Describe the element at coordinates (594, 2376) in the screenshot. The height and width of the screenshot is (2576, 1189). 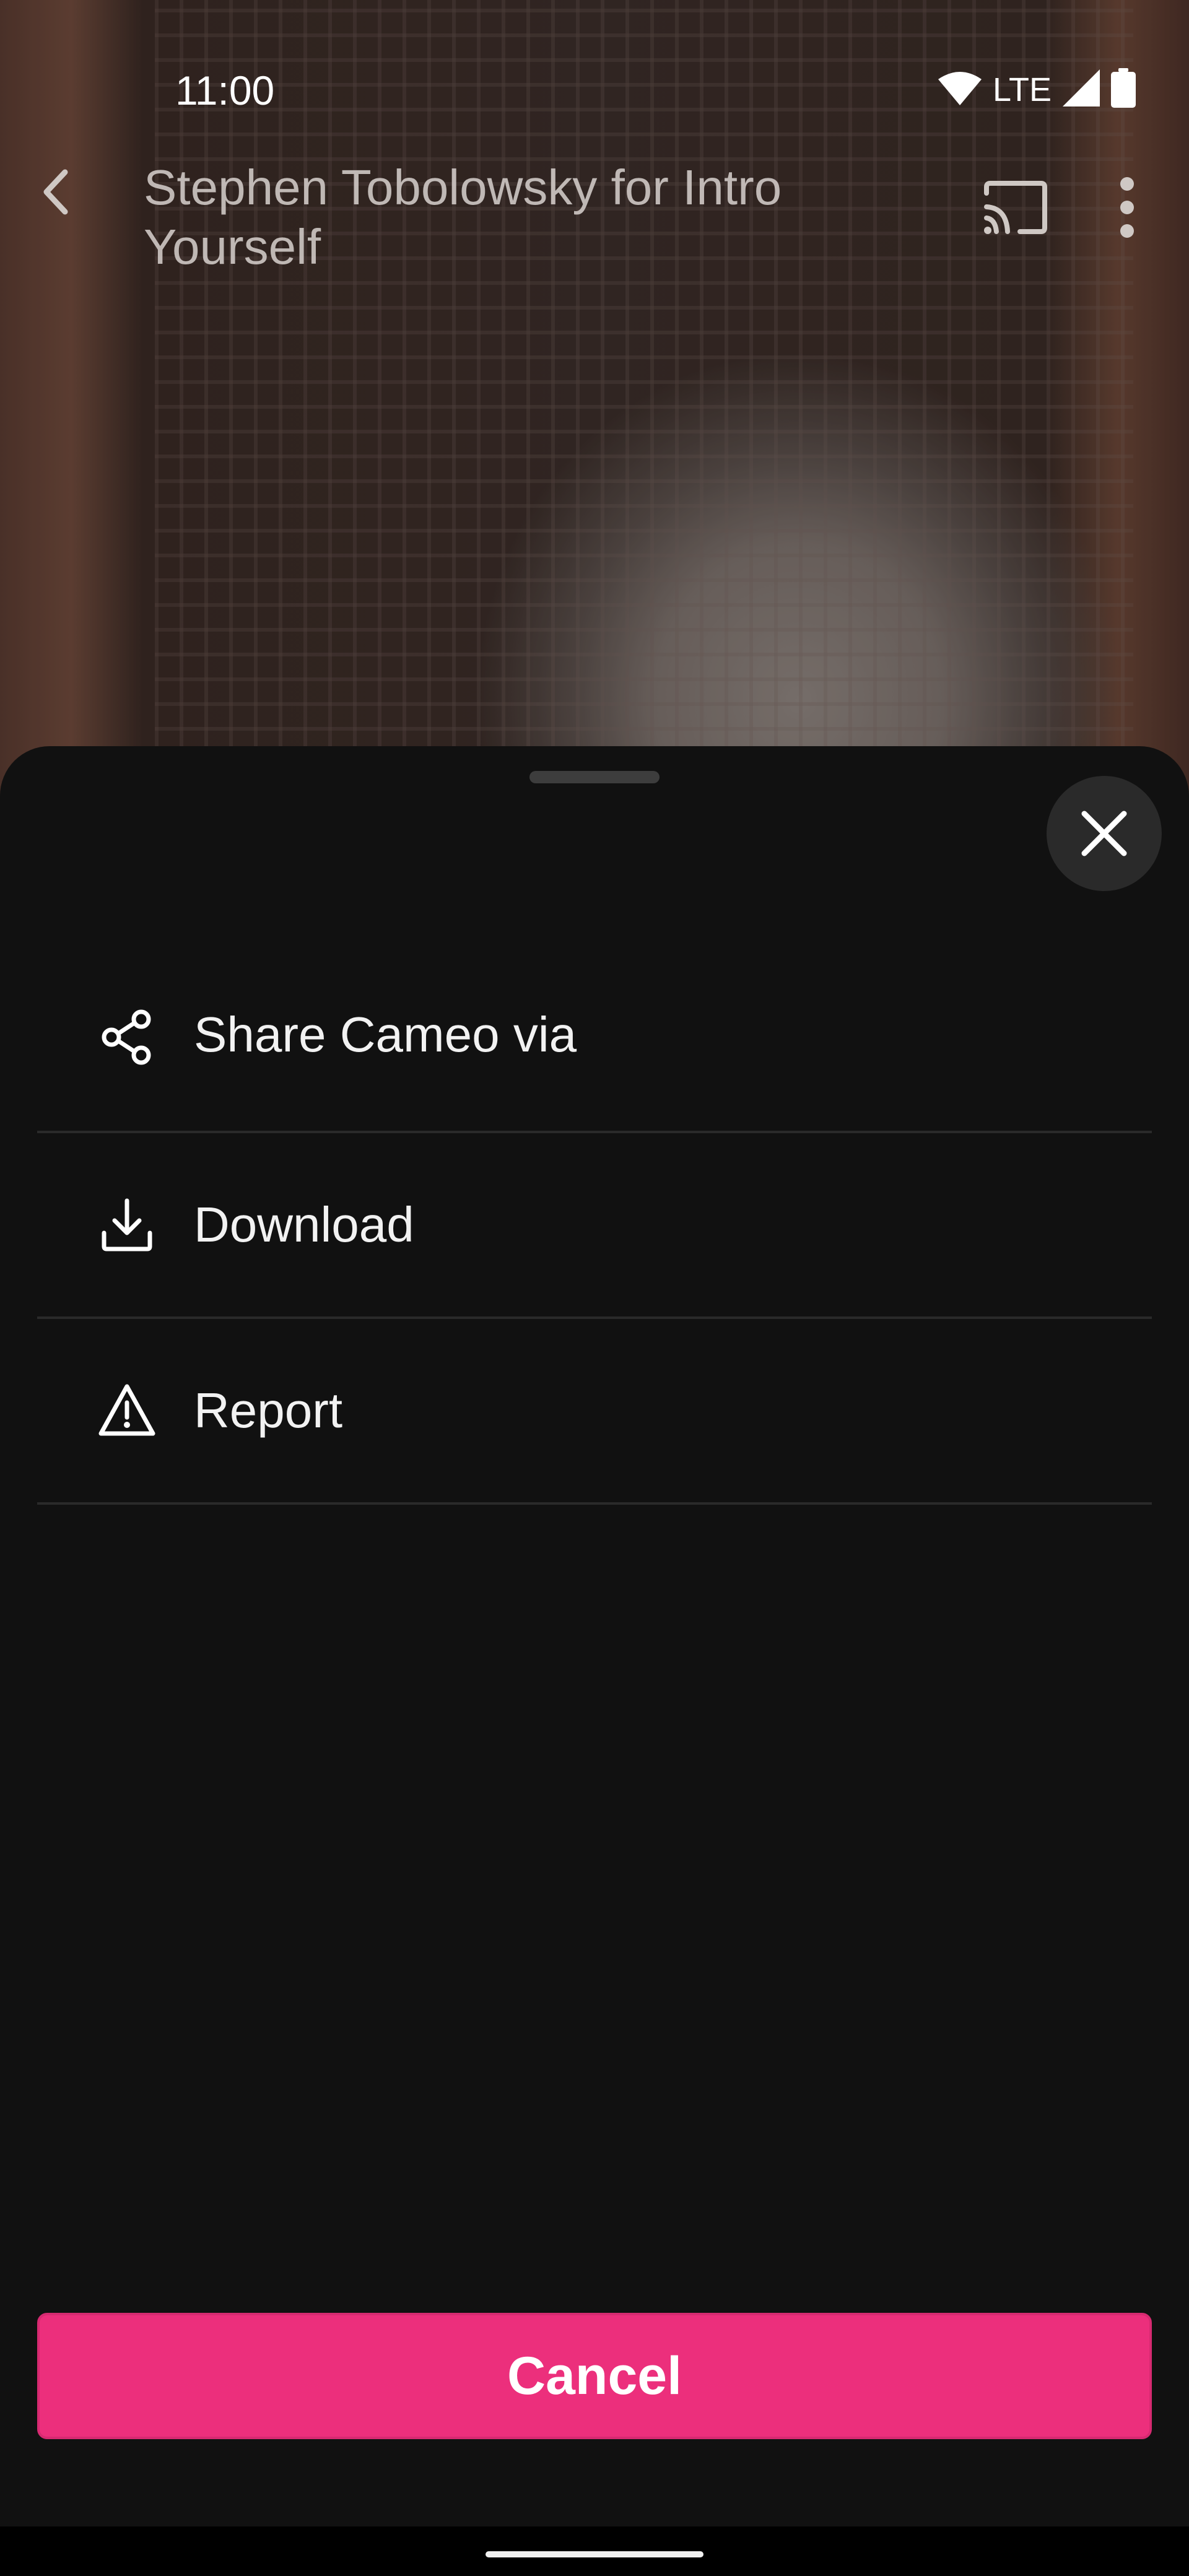
I see `cancel-button: Cancel` at that location.